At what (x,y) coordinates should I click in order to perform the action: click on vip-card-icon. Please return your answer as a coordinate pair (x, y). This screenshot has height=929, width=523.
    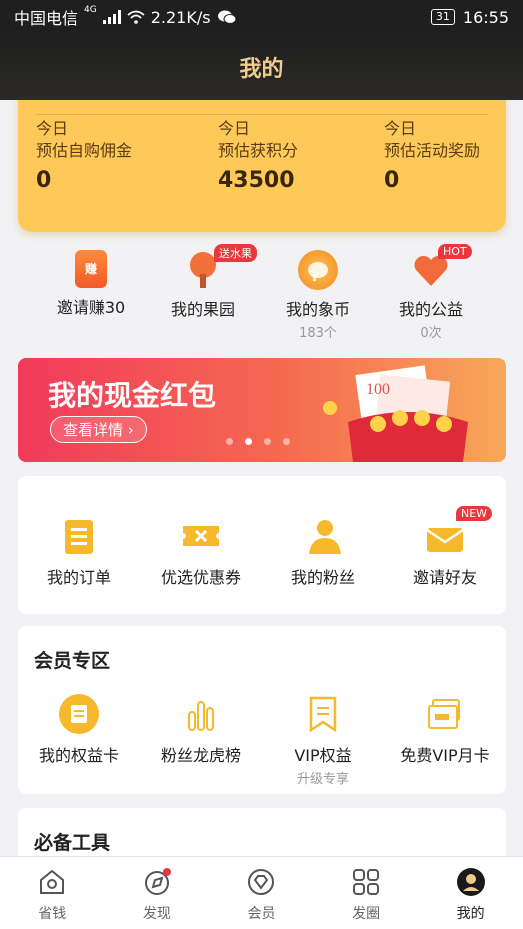
    Looking at the image, I should click on (445, 714).